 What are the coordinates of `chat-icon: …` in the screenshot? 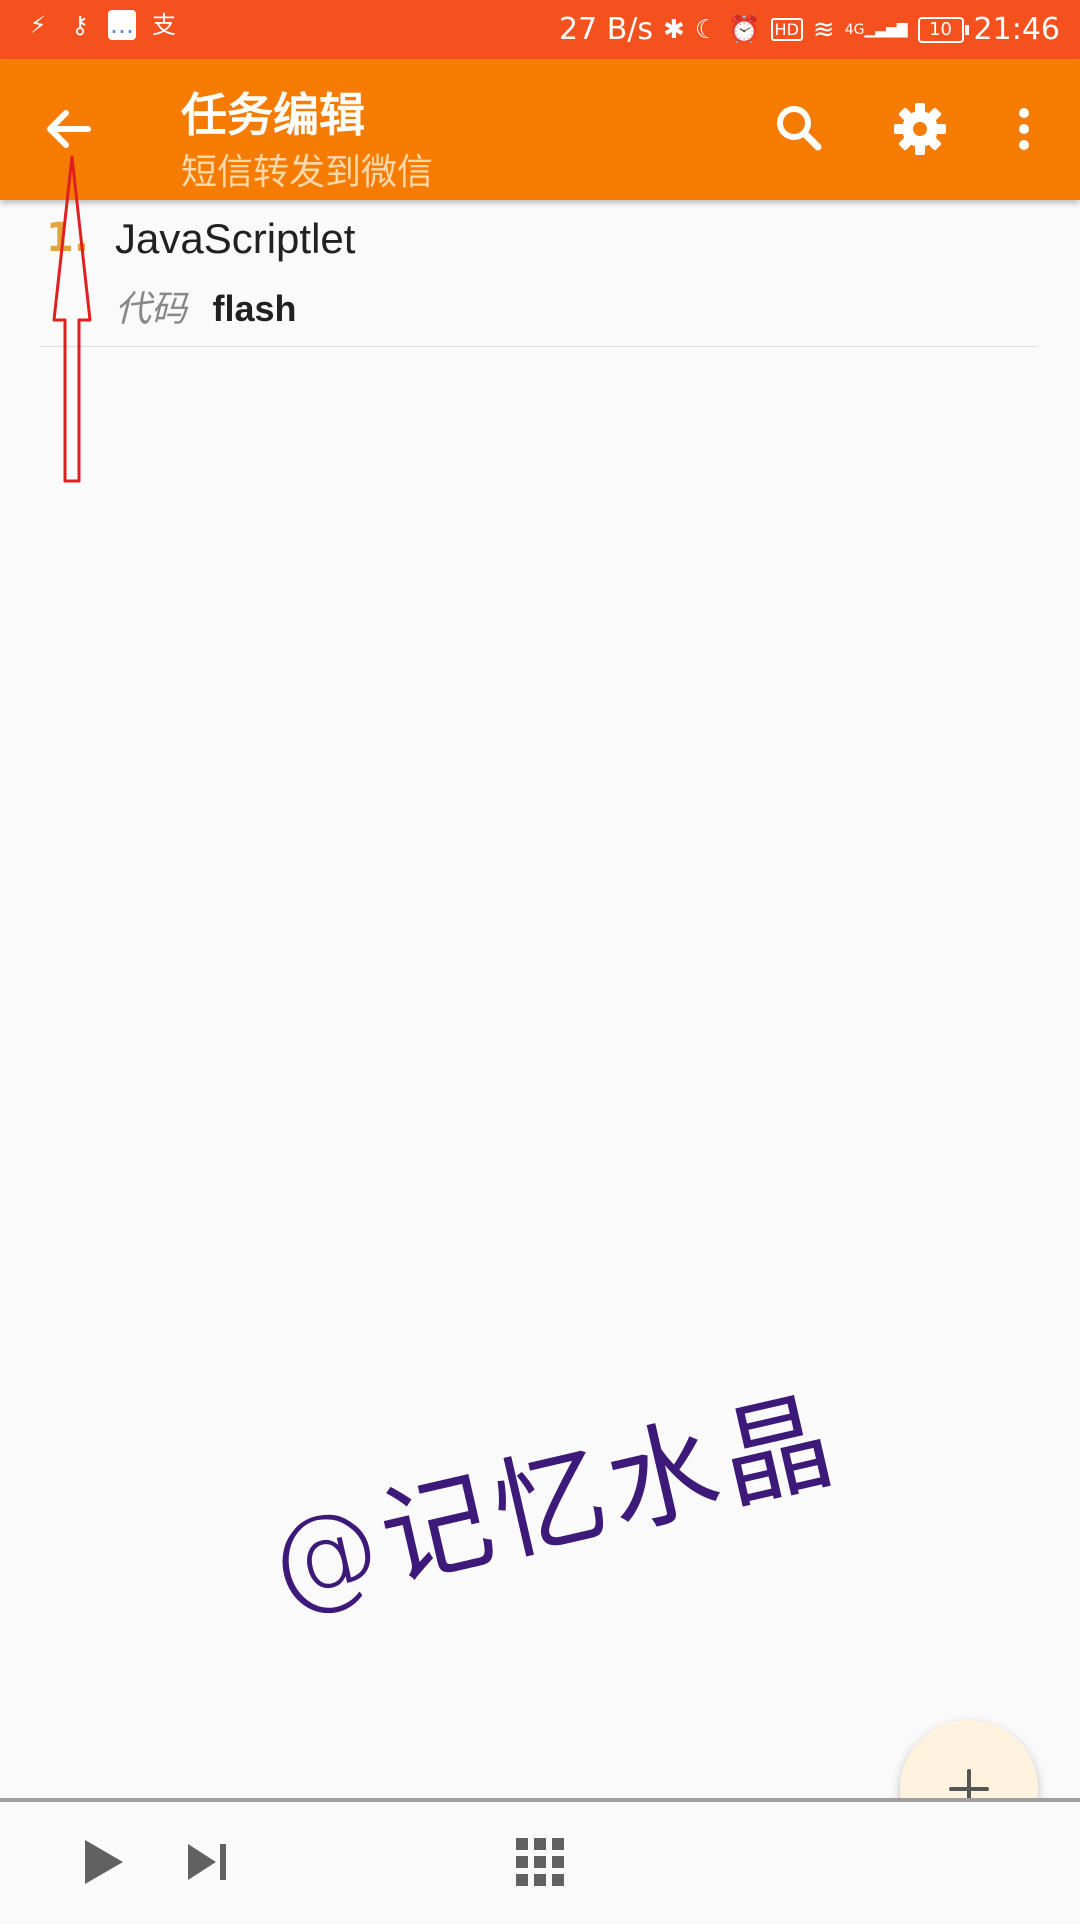 It's located at (122, 25).